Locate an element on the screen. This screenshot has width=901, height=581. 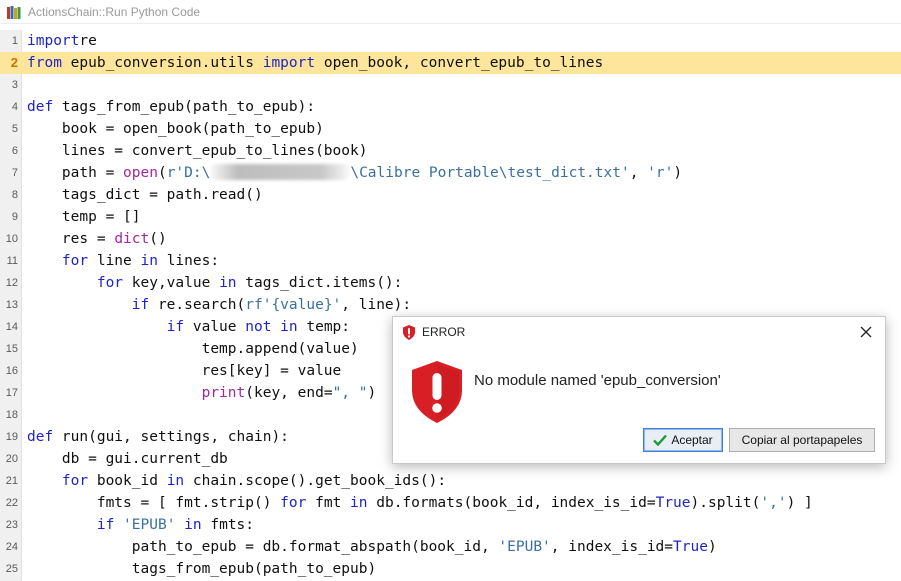
line-number: 11 is located at coordinates (12, 261).